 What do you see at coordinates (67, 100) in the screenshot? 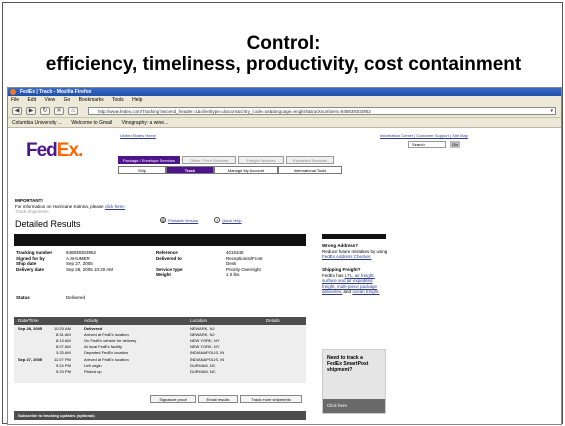
I see `menu-go: Go` at bounding box center [67, 100].